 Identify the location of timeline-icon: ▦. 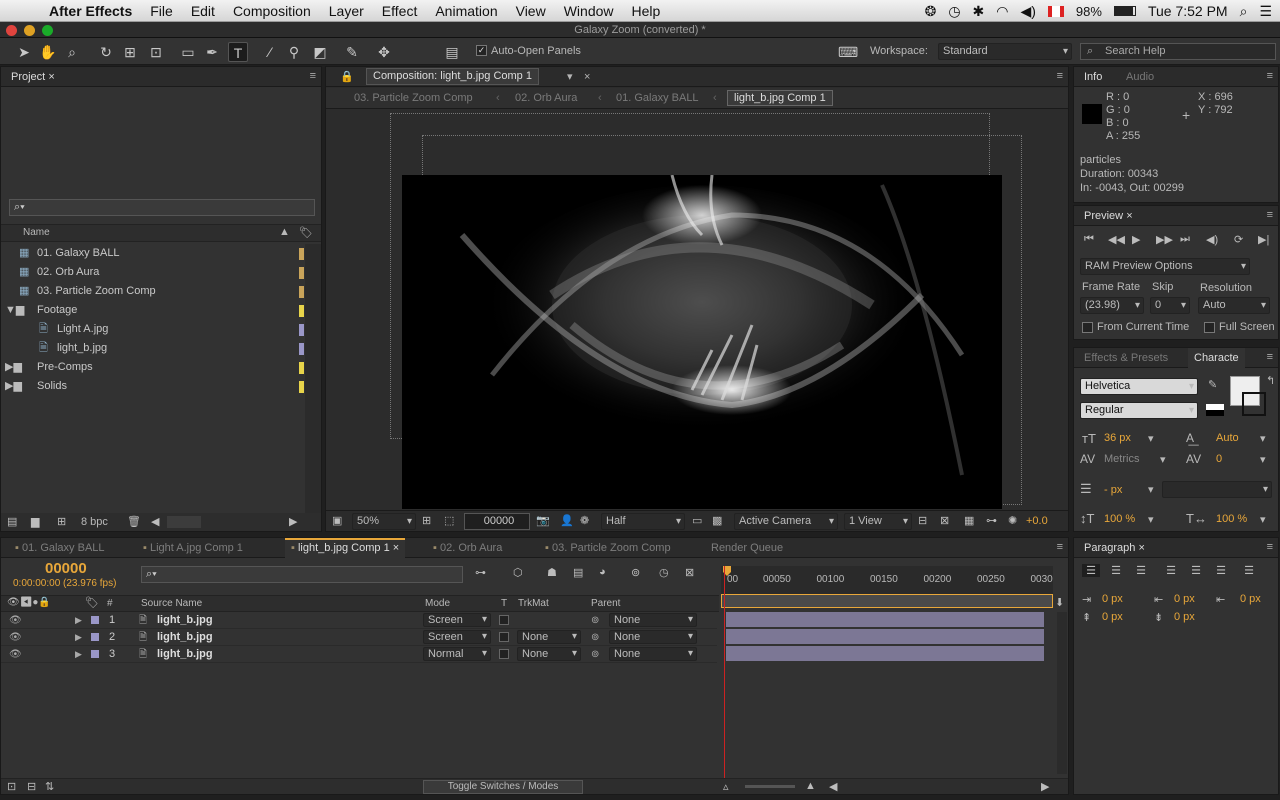
(969, 520).